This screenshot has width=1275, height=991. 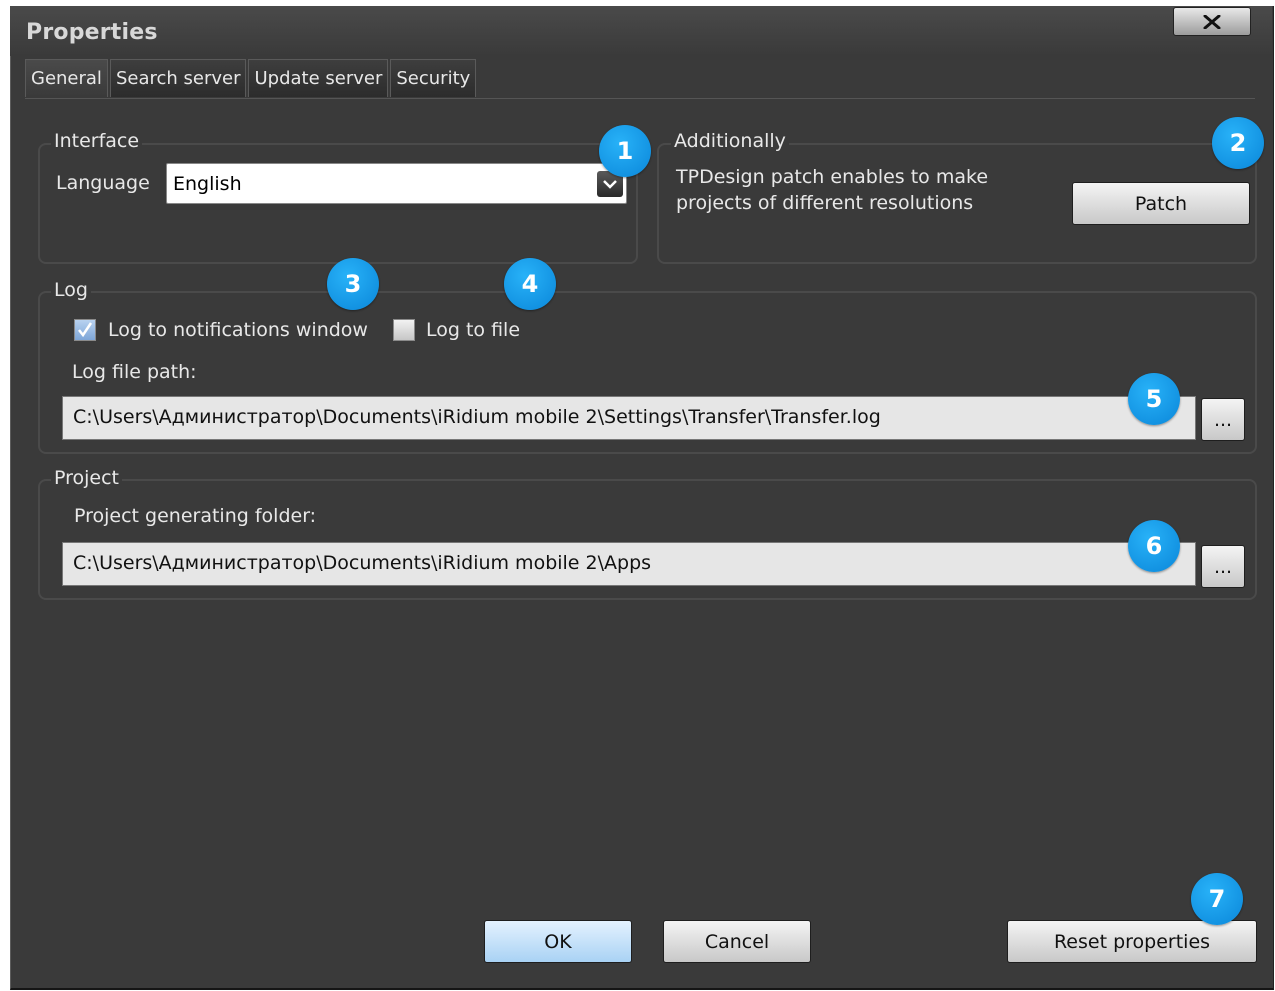 What do you see at coordinates (1238, 143) in the screenshot?
I see `callout-badge-2: 2` at bounding box center [1238, 143].